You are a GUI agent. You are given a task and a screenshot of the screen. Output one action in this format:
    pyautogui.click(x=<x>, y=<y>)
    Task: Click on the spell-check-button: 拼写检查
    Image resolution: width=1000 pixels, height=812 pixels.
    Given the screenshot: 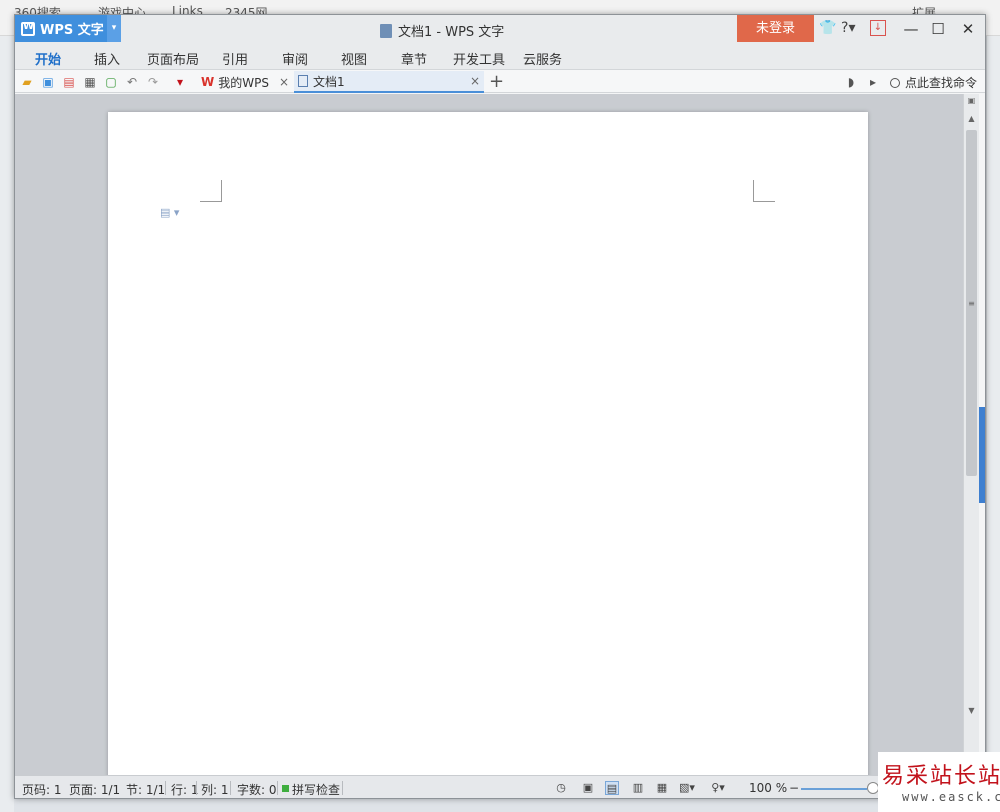 What is the action you would take?
    pyautogui.click(x=316, y=789)
    